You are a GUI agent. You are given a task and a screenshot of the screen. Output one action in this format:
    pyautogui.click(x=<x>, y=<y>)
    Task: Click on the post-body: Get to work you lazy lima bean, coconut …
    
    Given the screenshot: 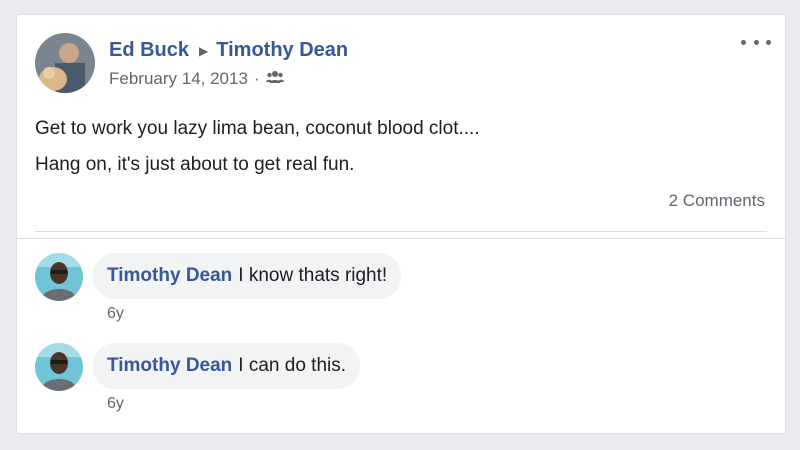 What is the action you would take?
    pyautogui.click(x=257, y=147)
    